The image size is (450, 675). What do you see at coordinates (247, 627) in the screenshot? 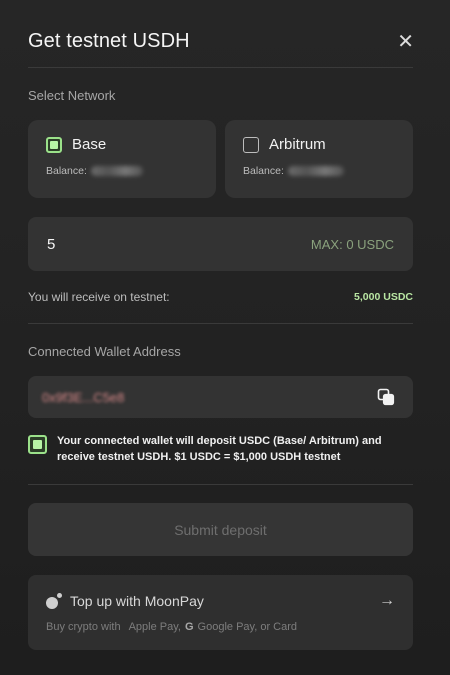
I see `google-pay-label: Google Pay, or Card` at bounding box center [247, 627].